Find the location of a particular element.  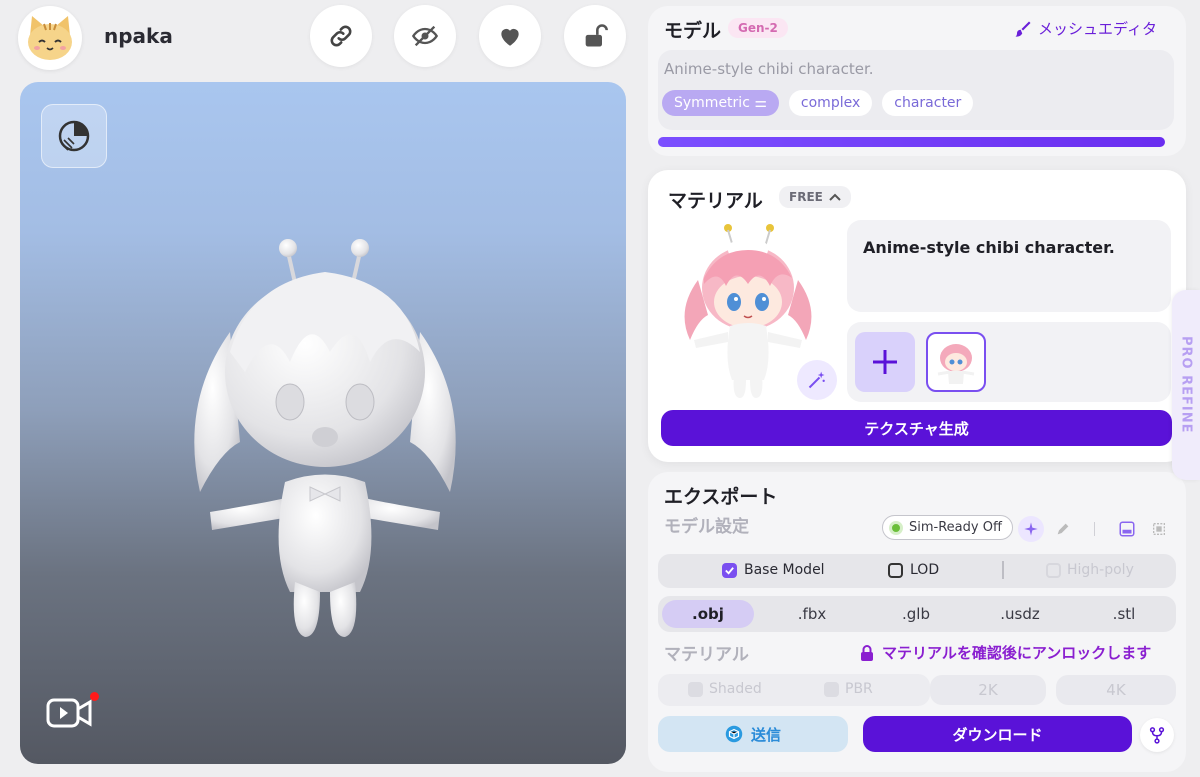

material-title: マテリアル is located at coordinates (715, 201).